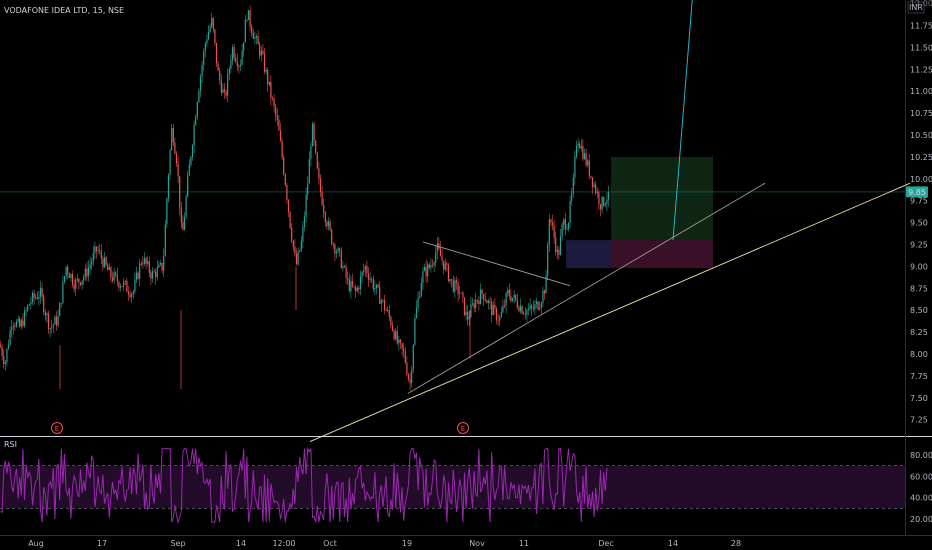 The image size is (932, 550). Describe the element at coordinates (917, 192) in the screenshot. I see `current-price-badge: 9.85` at that location.